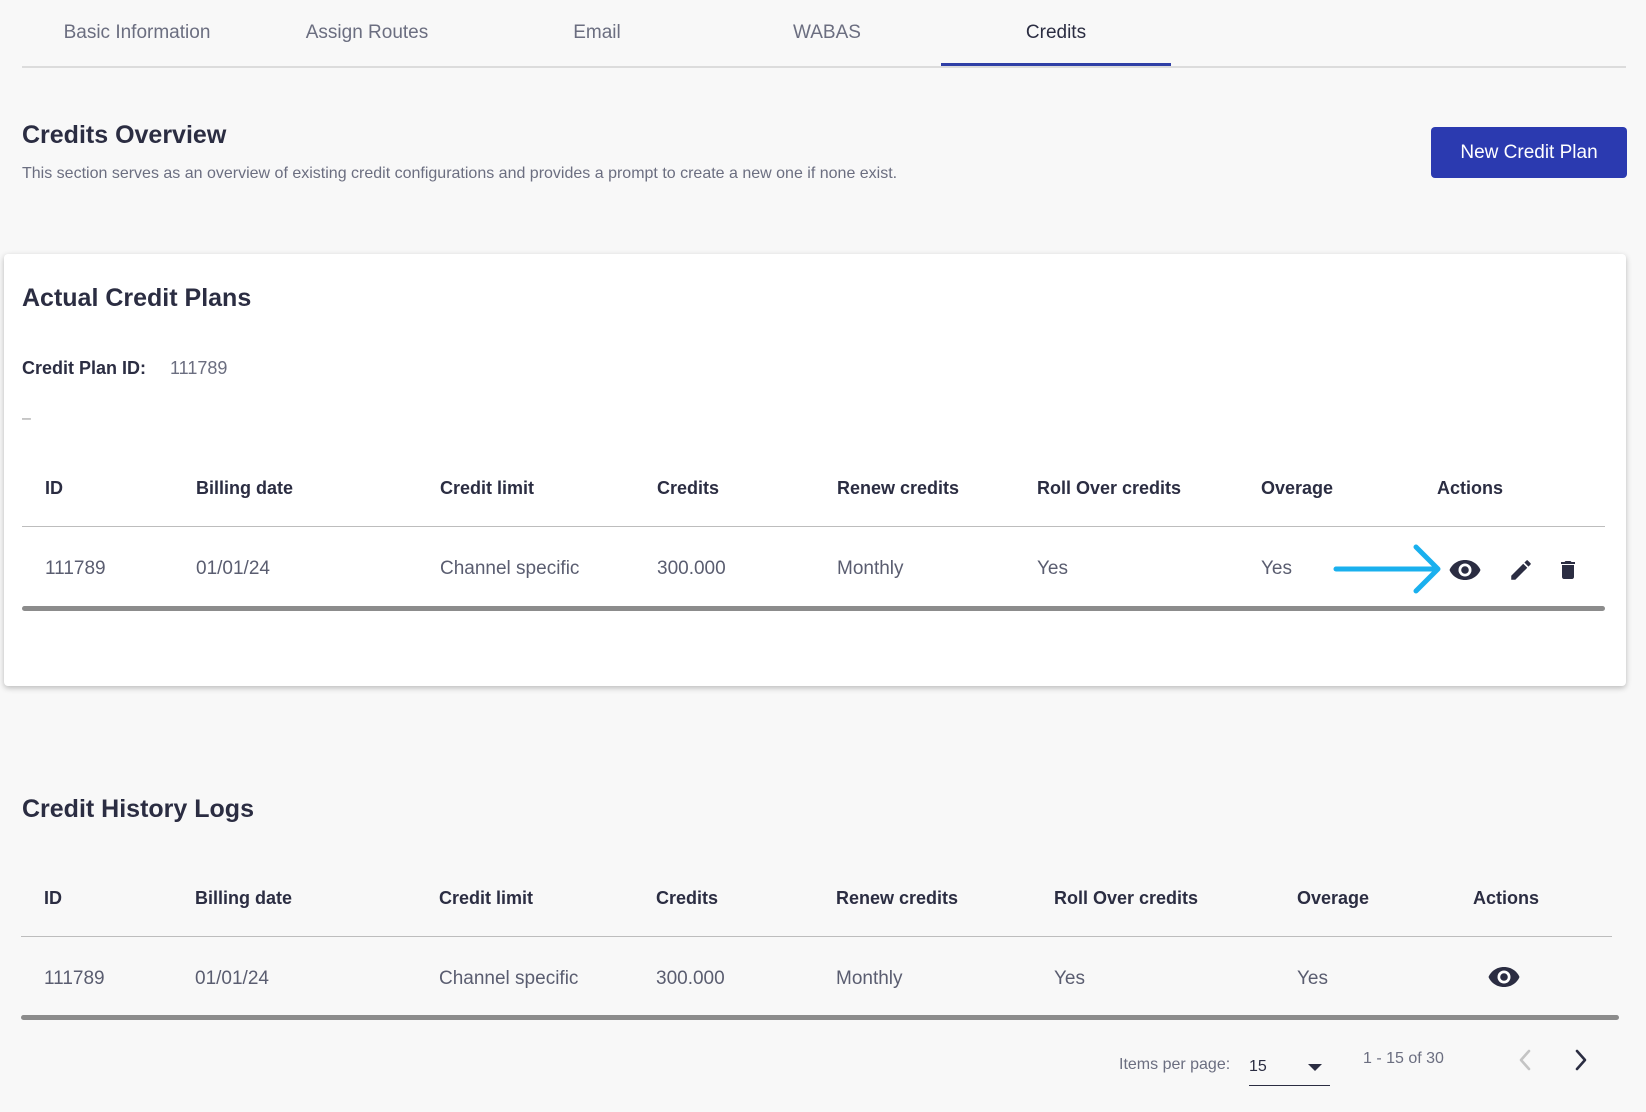 The image size is (1646, 1112). Describe the element at coordinates (1315, 1067) in the screenshot. I see `chevron-down-icon` at that location.